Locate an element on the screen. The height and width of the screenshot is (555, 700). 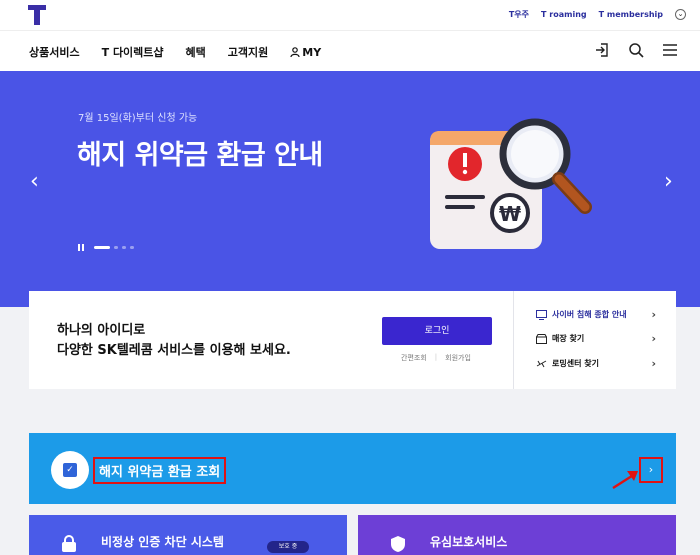
quick-link-label: 로밍센터 찾기 is located at coordinates (575, 363).